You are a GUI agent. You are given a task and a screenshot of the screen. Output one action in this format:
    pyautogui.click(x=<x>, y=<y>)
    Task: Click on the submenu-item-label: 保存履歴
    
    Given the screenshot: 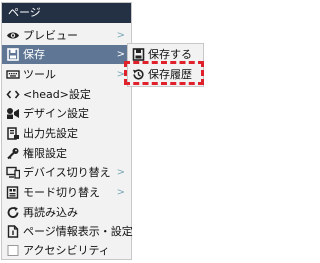 What is the action you would take?
    pyautogui.click(x=170, y=74)
    